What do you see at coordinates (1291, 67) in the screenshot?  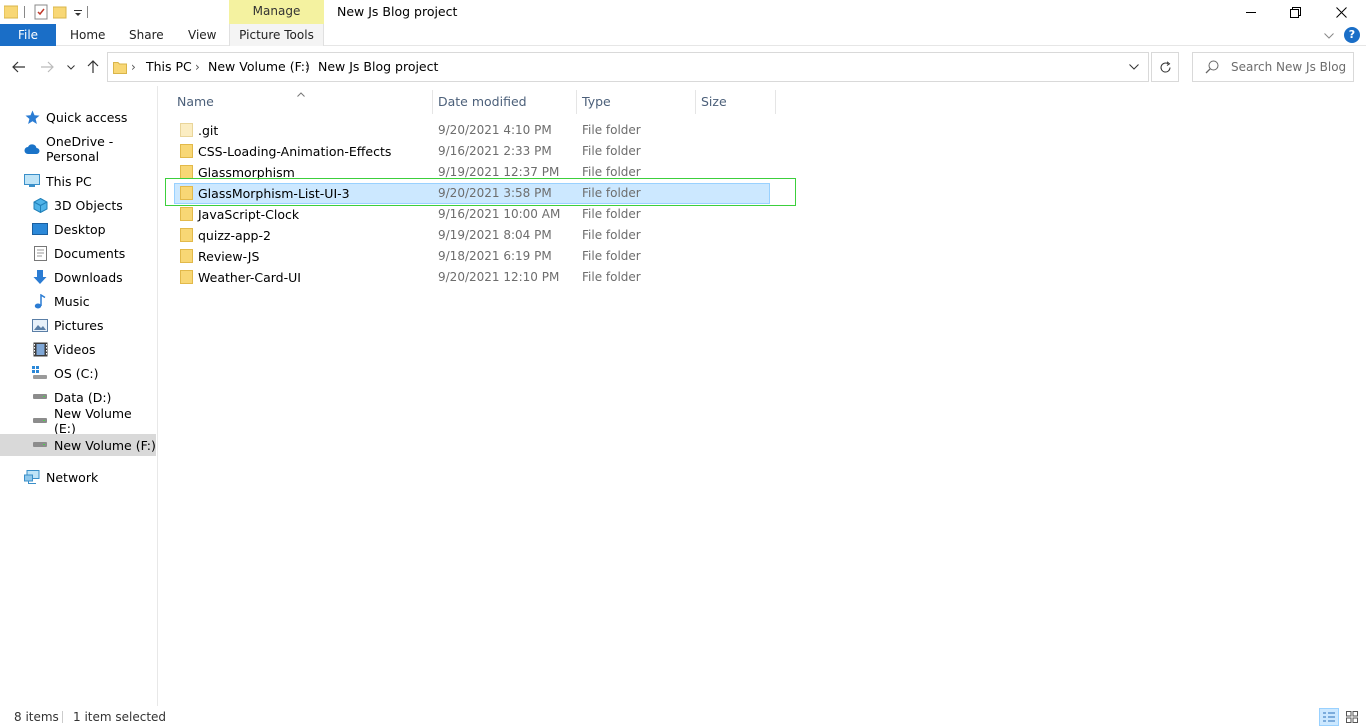 I see `search-input` at bounding box center [1291, 67].